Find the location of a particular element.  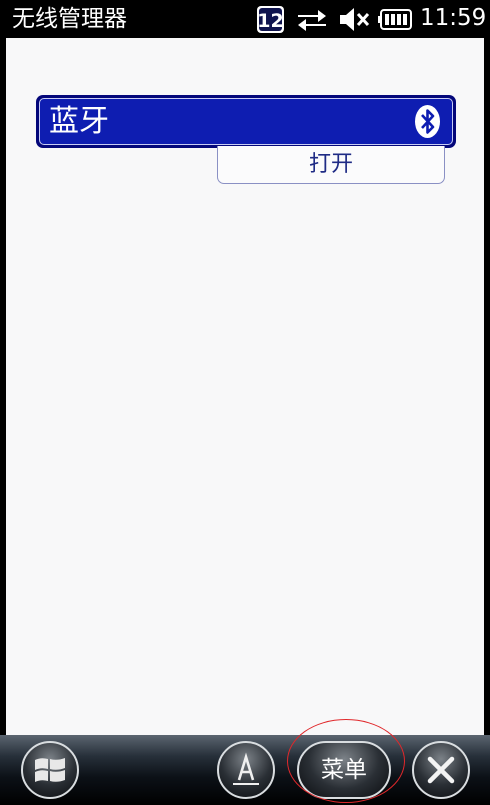

bluetooth-state-panel: 打开 is located at coordinates (331, 165).